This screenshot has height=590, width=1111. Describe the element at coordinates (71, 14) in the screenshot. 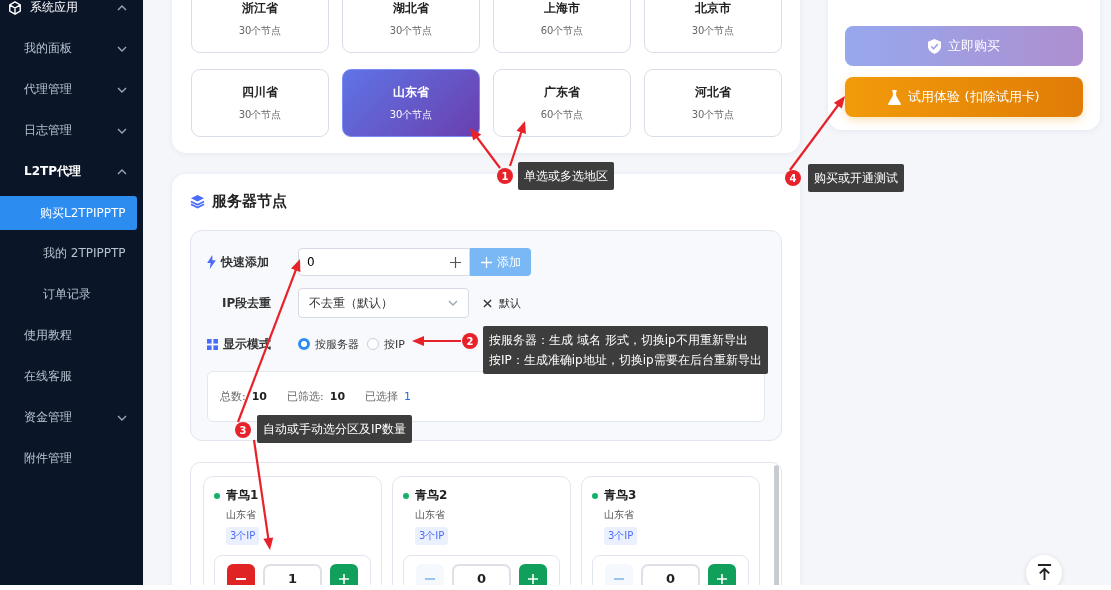

I see `sidebar-group: 系统应用` at that location.